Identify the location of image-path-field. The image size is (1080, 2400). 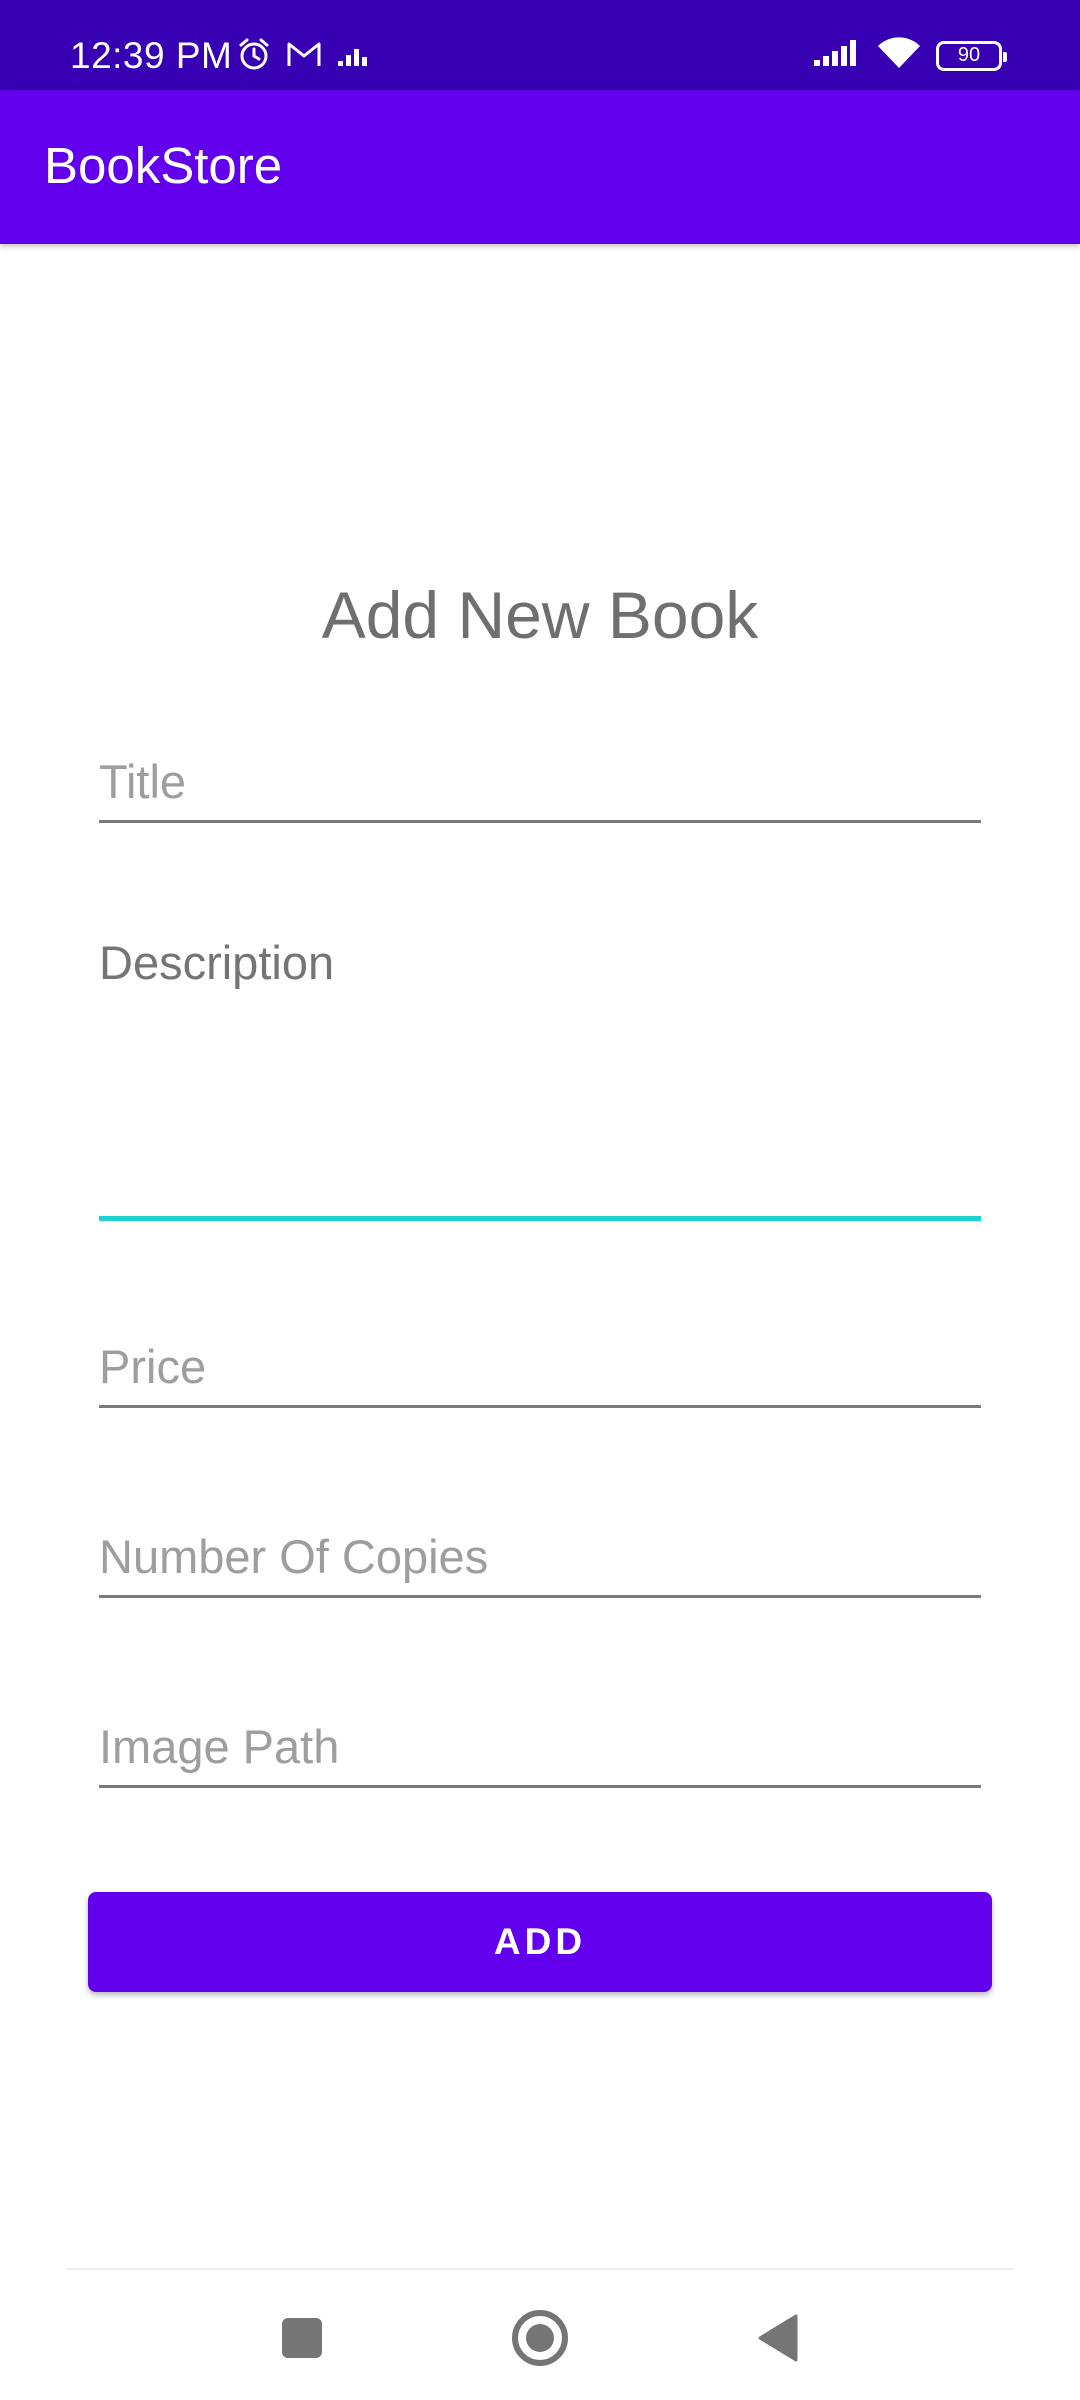
(540, 1749).